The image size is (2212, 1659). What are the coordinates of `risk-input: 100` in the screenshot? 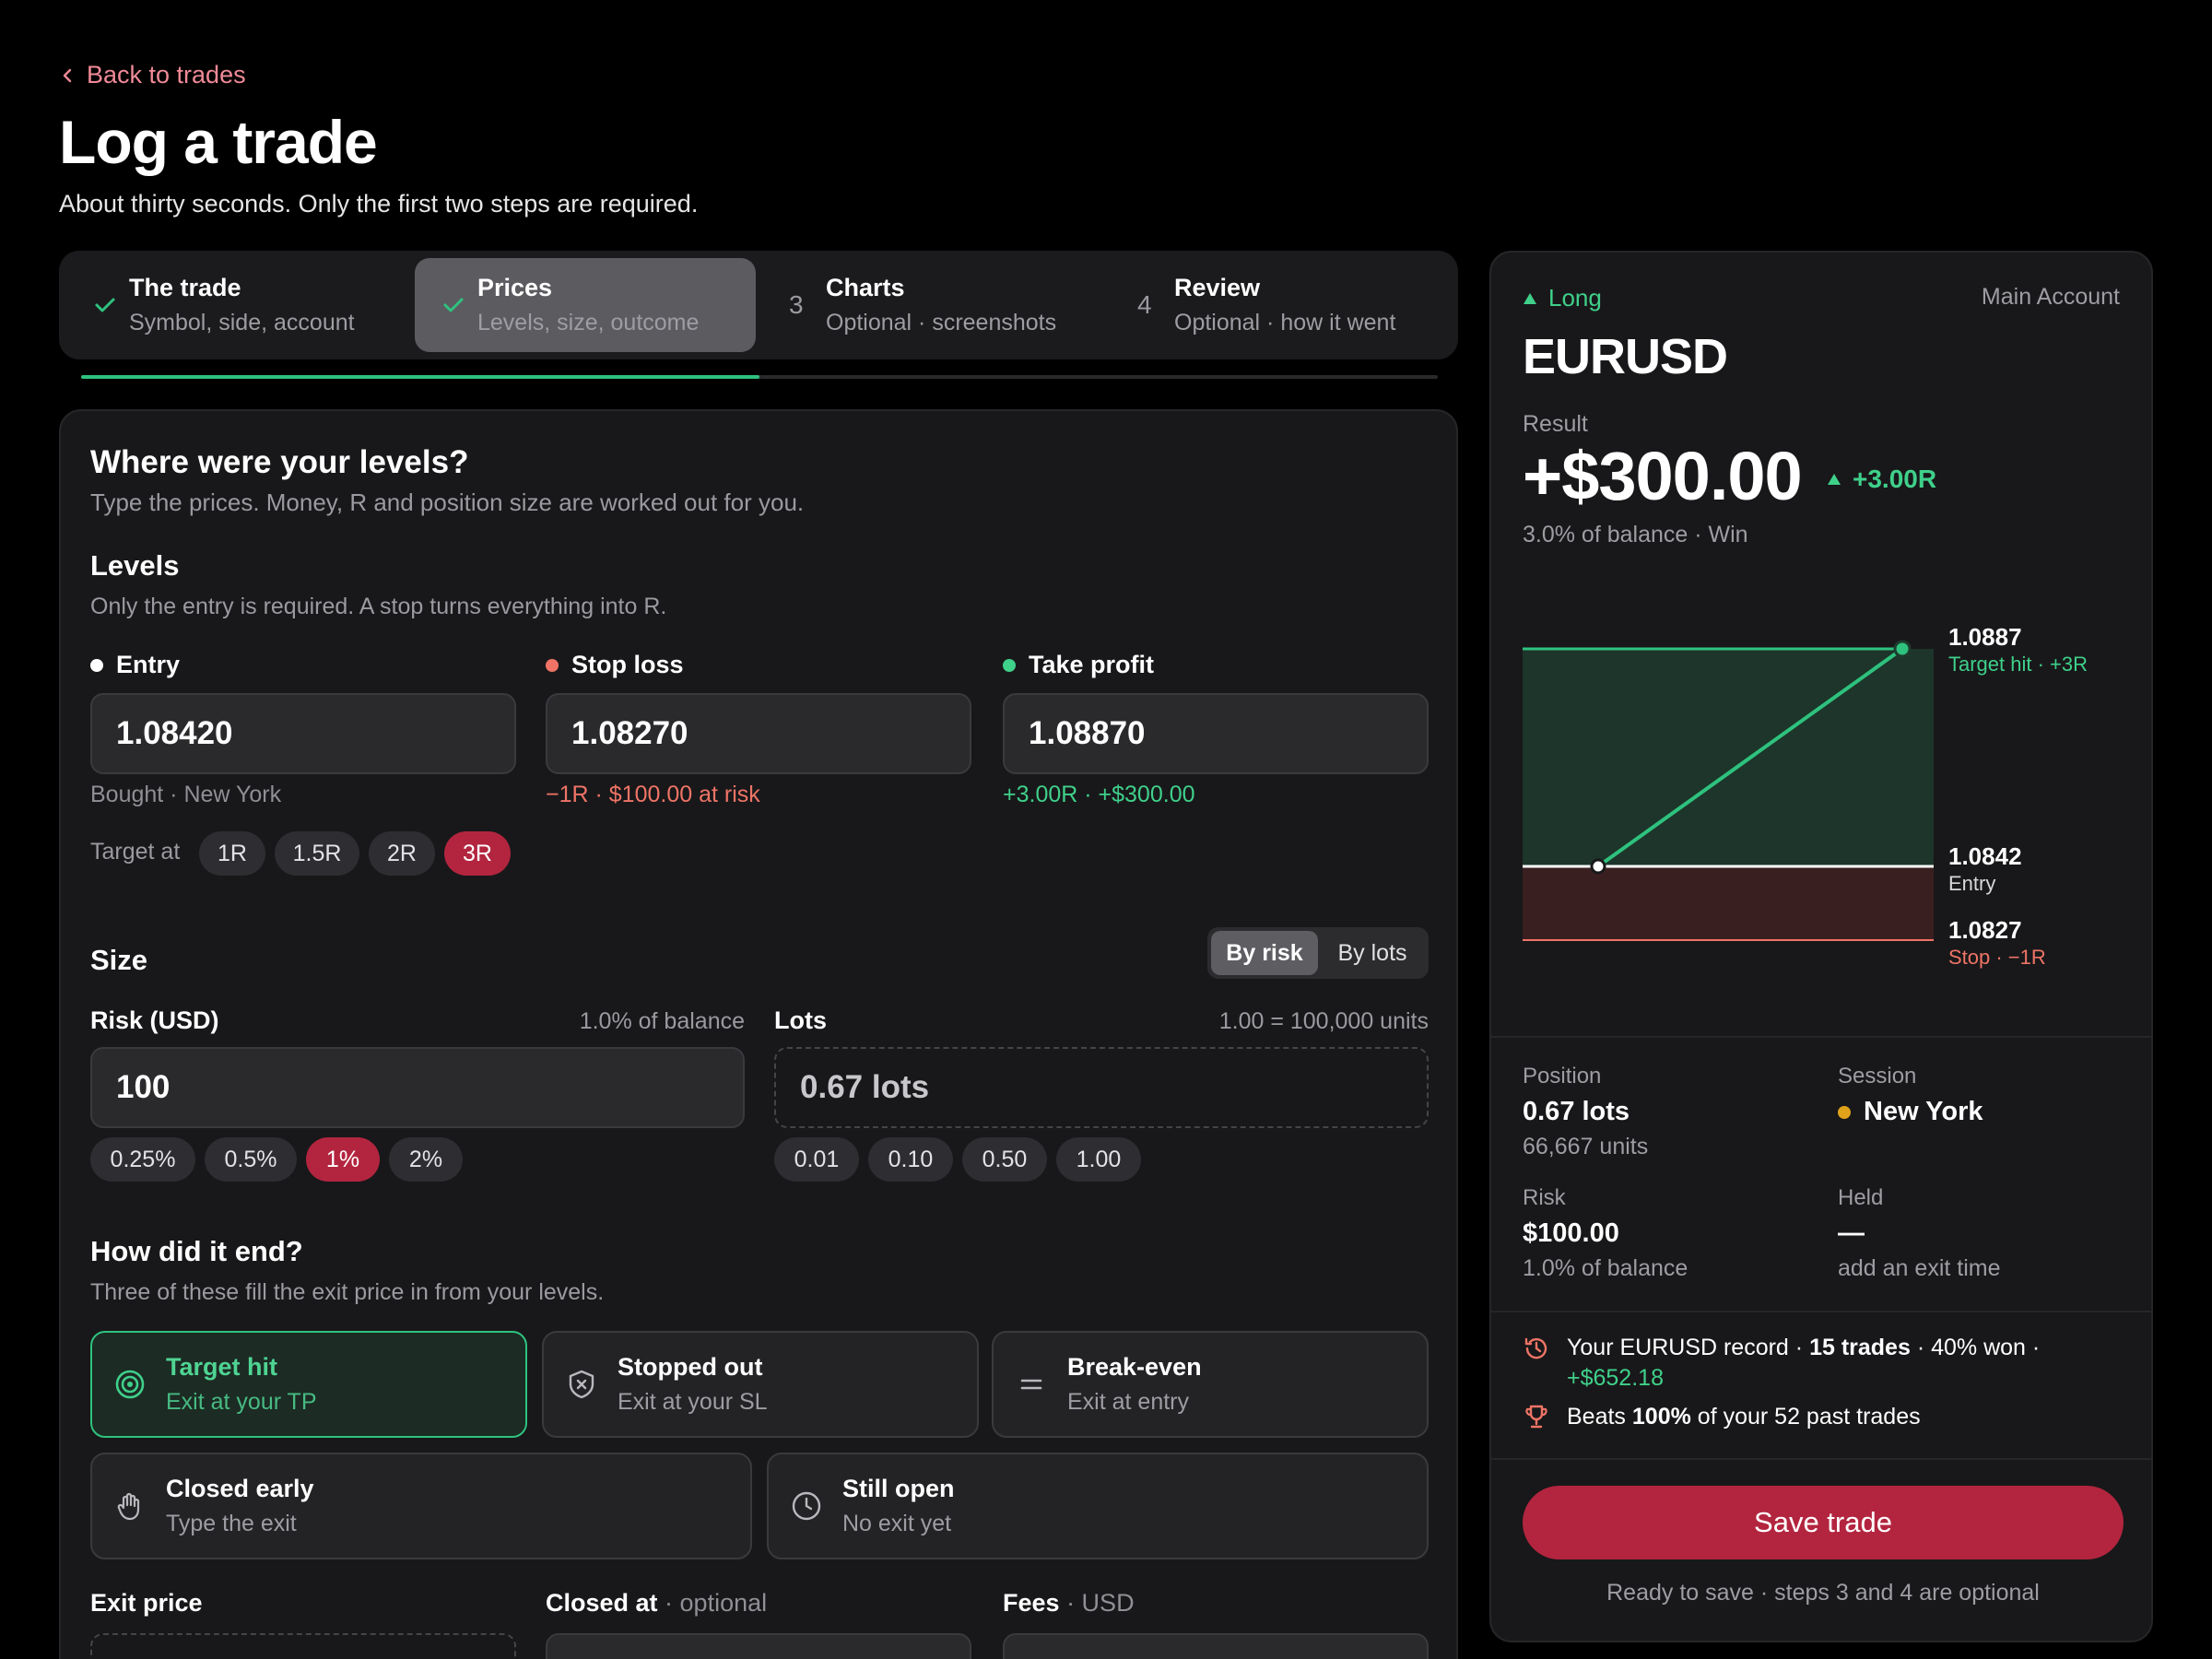 It's located at (417, 1087).